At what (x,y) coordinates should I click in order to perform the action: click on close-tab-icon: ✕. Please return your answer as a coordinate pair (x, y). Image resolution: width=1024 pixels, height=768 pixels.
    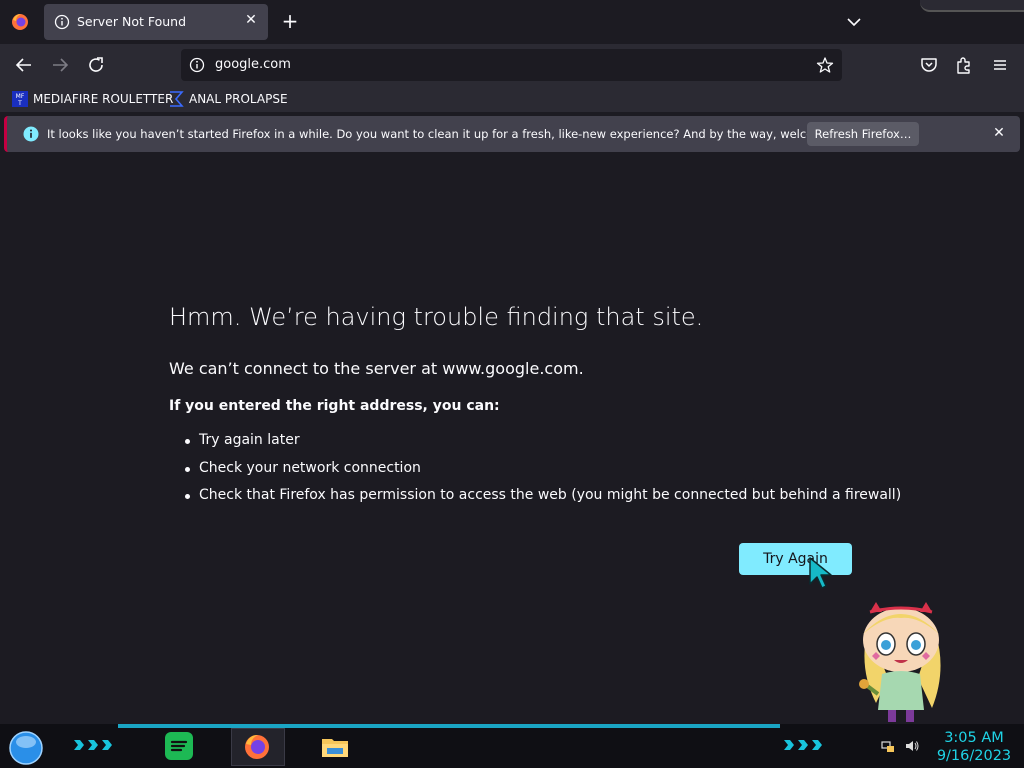
    Looking at the image, I should click on (251, 20).